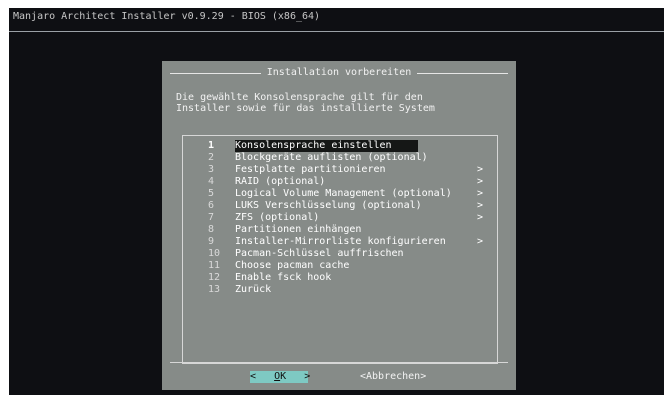 The height and width of the screenshot is (403, 664). I want to click on menu-item-festplatte: 3 Festplatte partitionieren >, so click(341, 170).